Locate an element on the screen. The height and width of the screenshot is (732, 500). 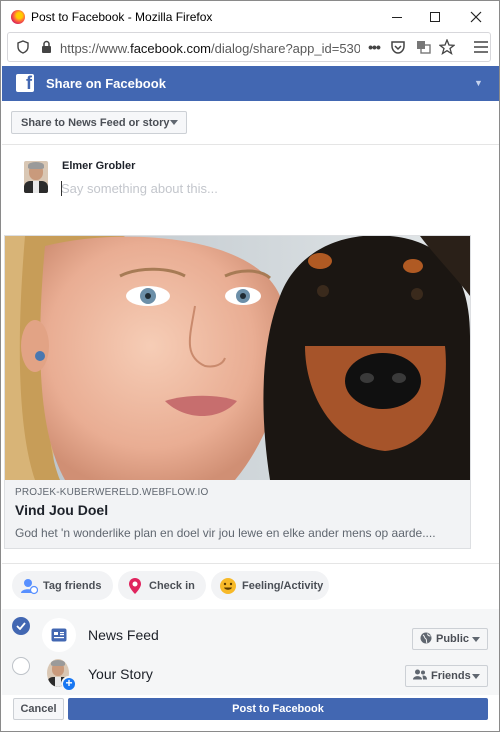
post-actions-row: Tag friends Check in Feeling/Activity is located at coordinates (250, 586).